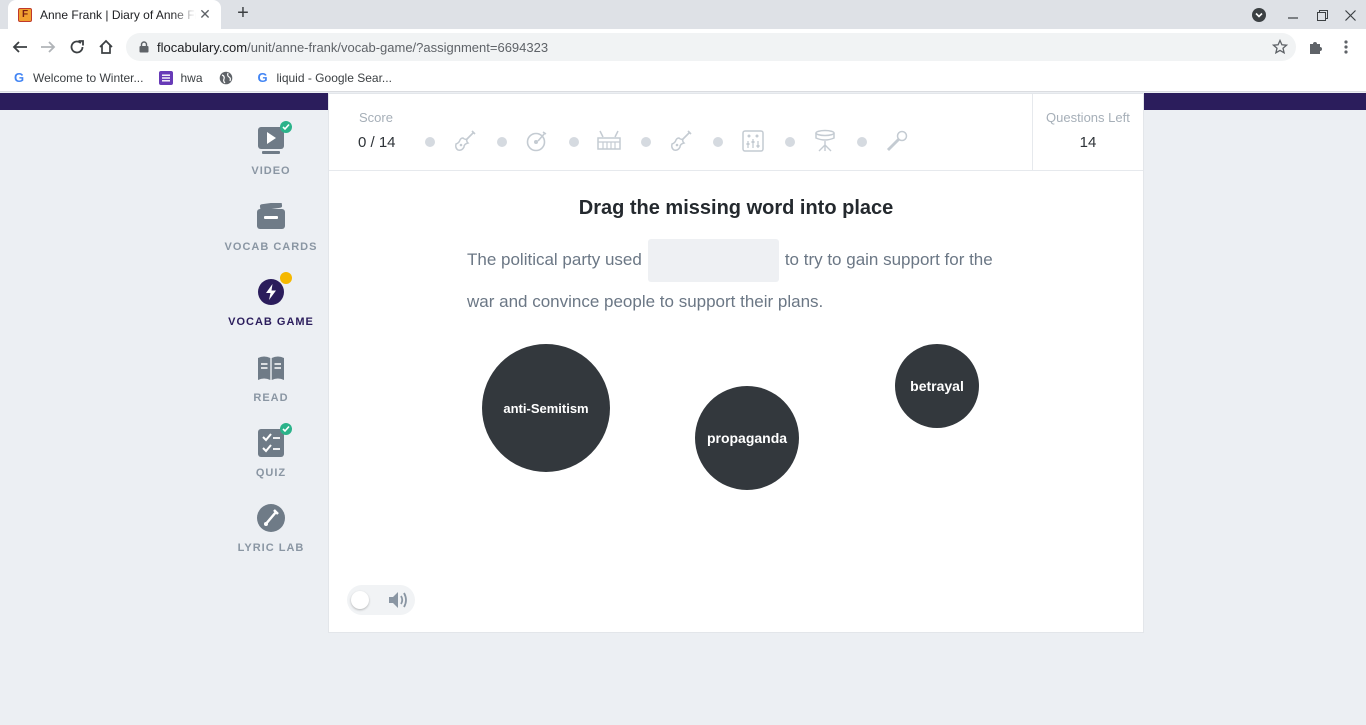 This screenshot has height=725, width=1366. I want to click on tab-title: Anne Frank | Diary of Anne Frank, so click(118, 14).